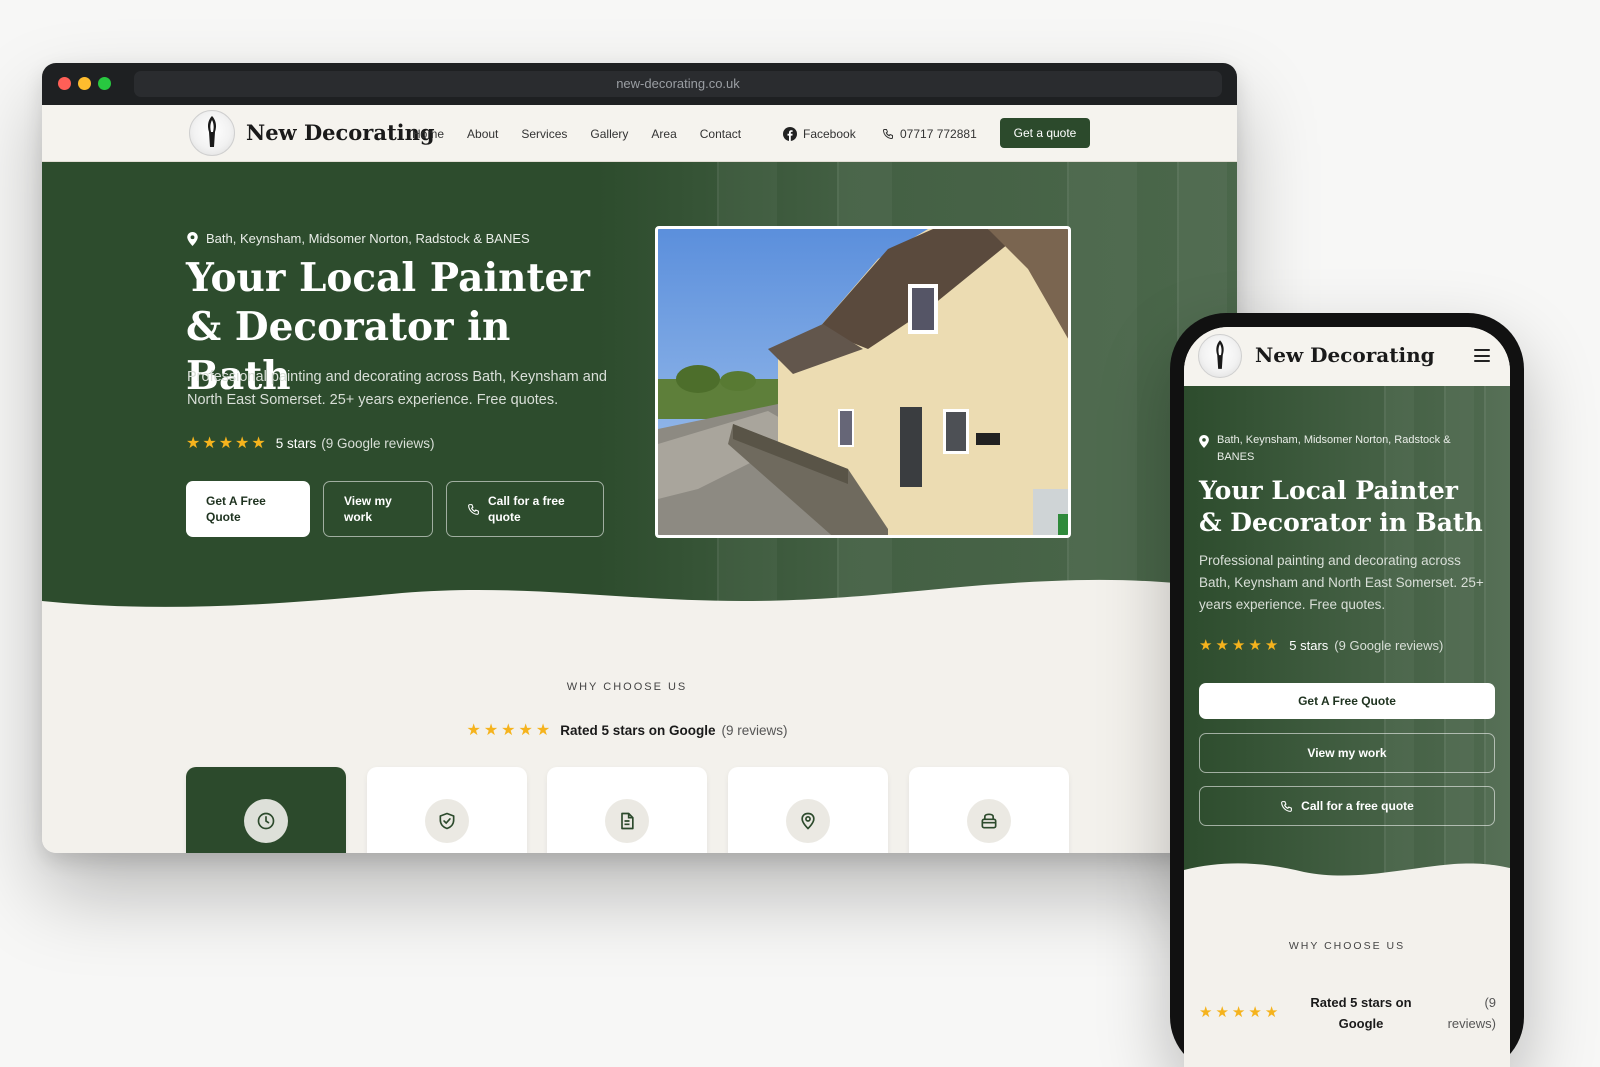  I want to click on clock-icon, so click(266, 821).